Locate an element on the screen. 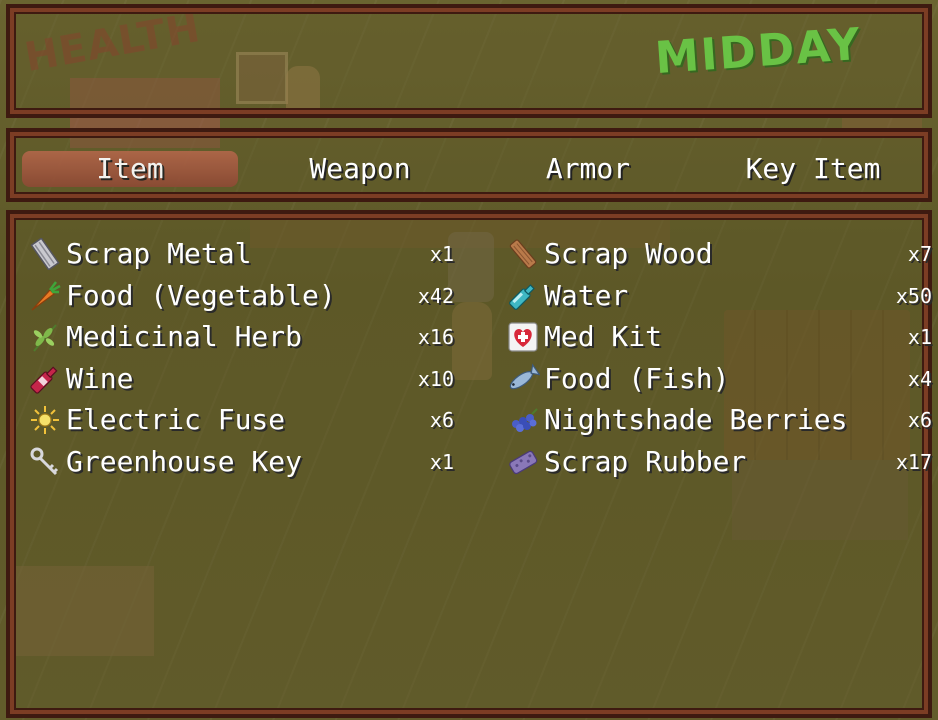  item-name: Electric Fuse is located at coordinates (176, 419).